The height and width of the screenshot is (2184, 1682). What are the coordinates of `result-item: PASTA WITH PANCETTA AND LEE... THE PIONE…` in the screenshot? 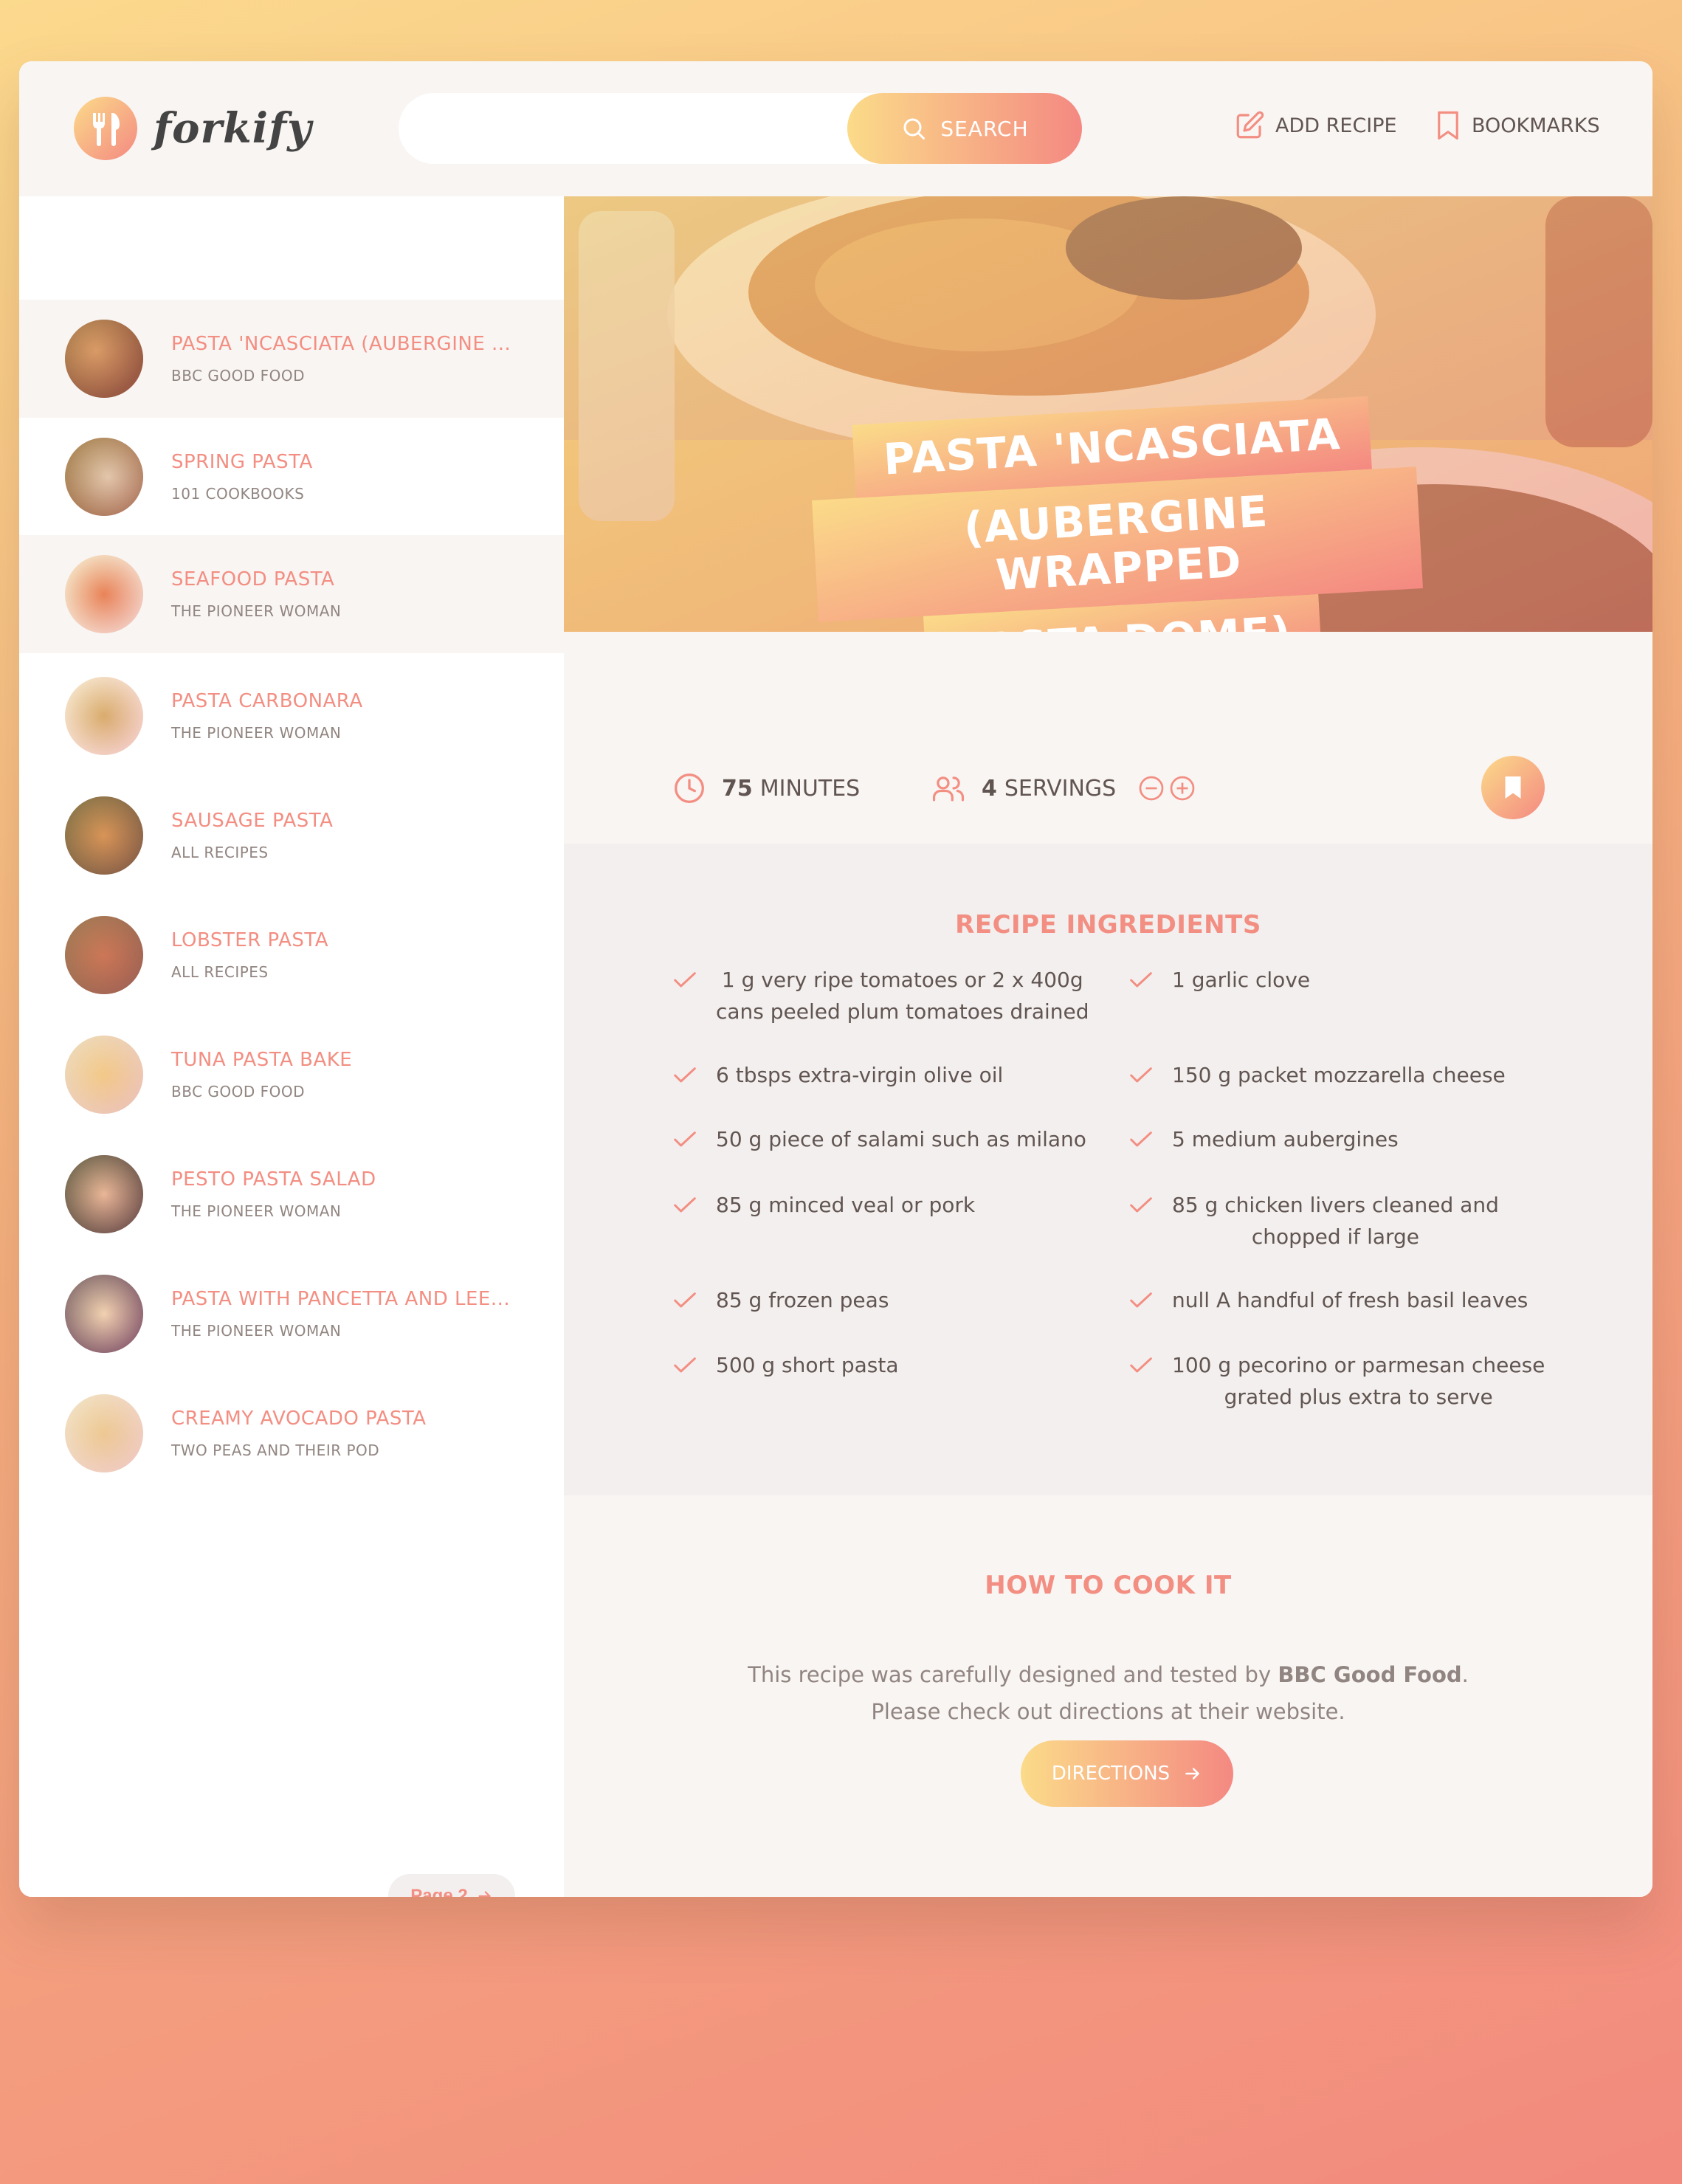 It's located at (291, 1314).